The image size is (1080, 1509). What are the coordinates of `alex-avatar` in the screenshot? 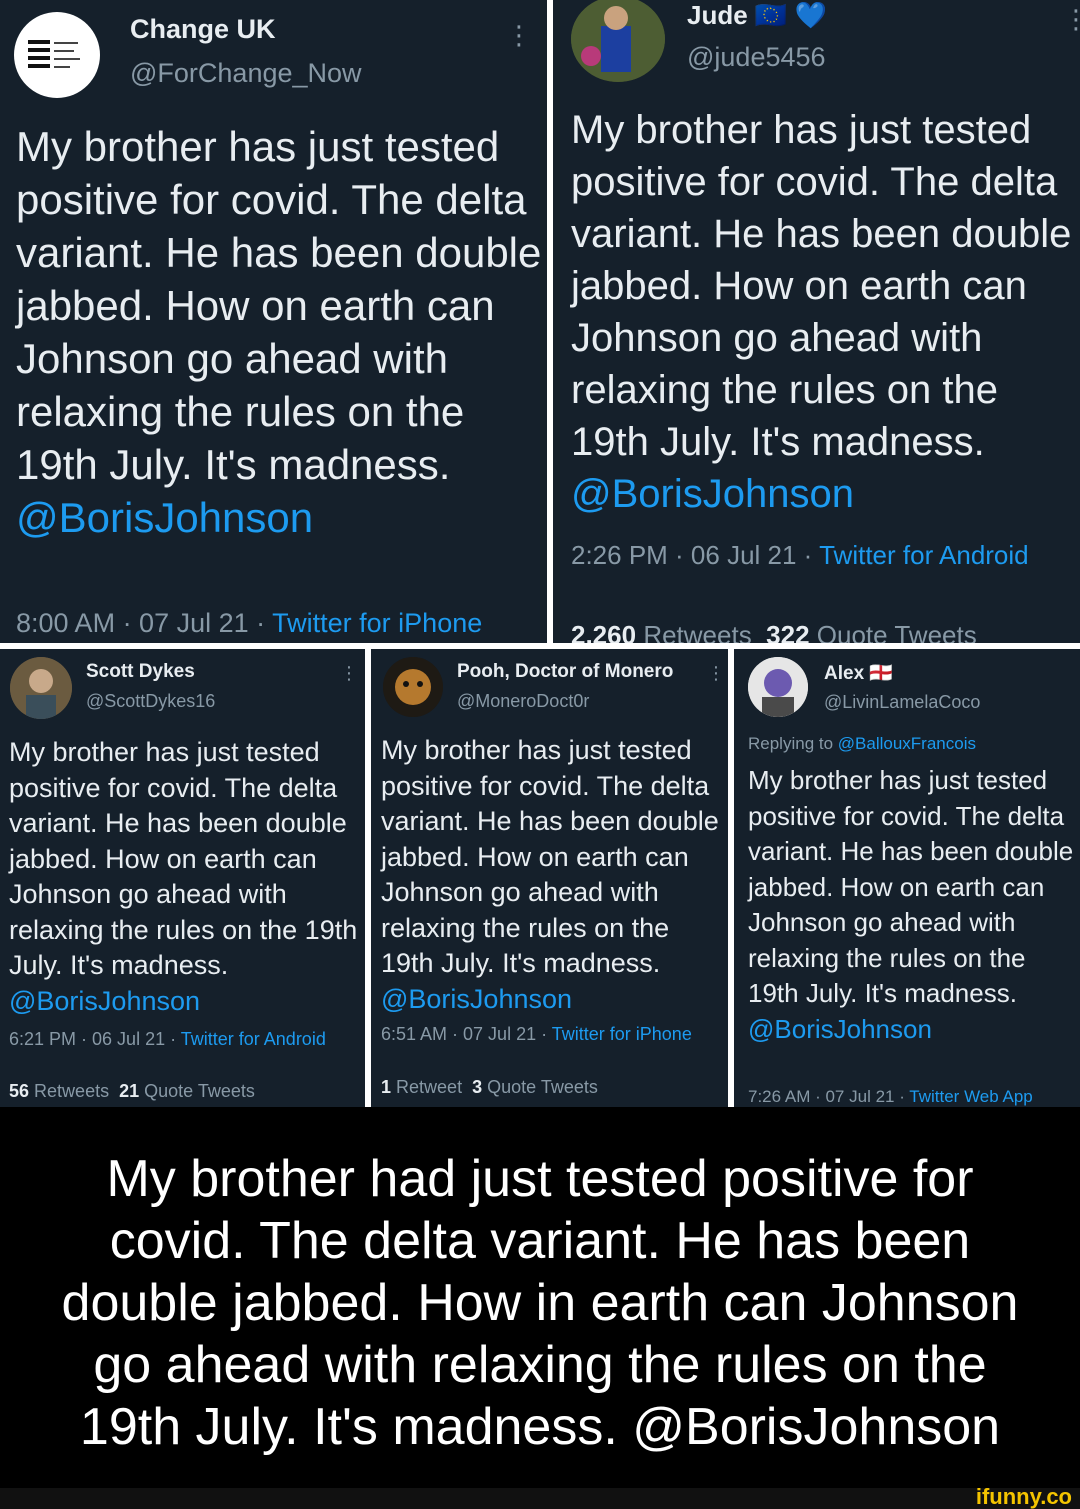 It's located at (778, 687).